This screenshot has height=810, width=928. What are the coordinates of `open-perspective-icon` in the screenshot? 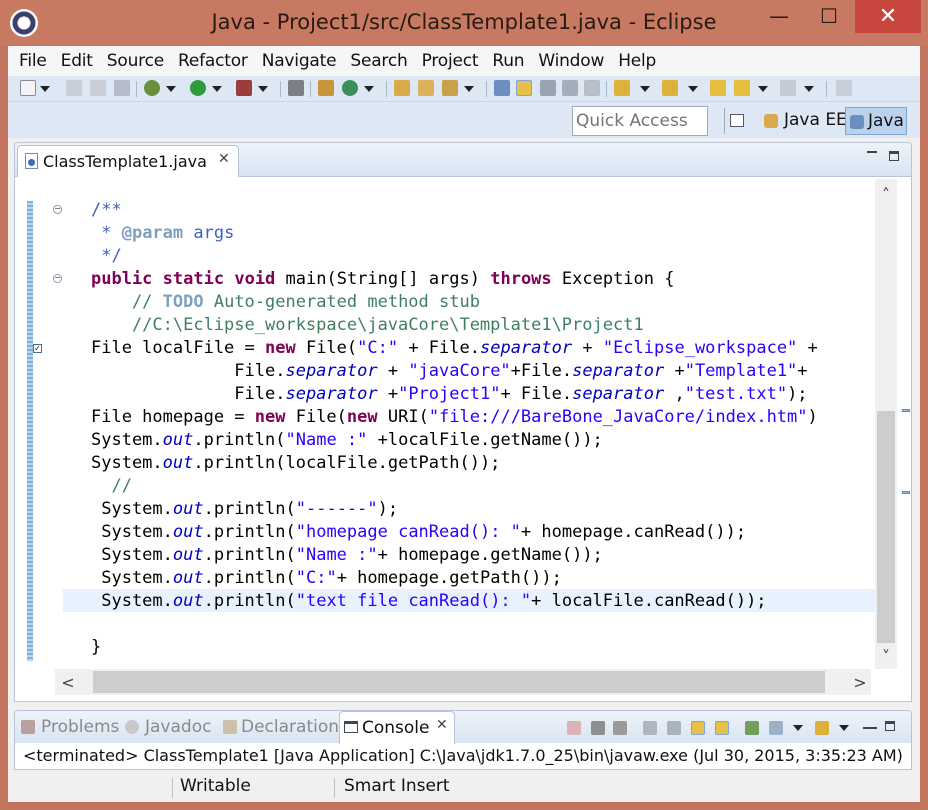 It's located at (737, 120).